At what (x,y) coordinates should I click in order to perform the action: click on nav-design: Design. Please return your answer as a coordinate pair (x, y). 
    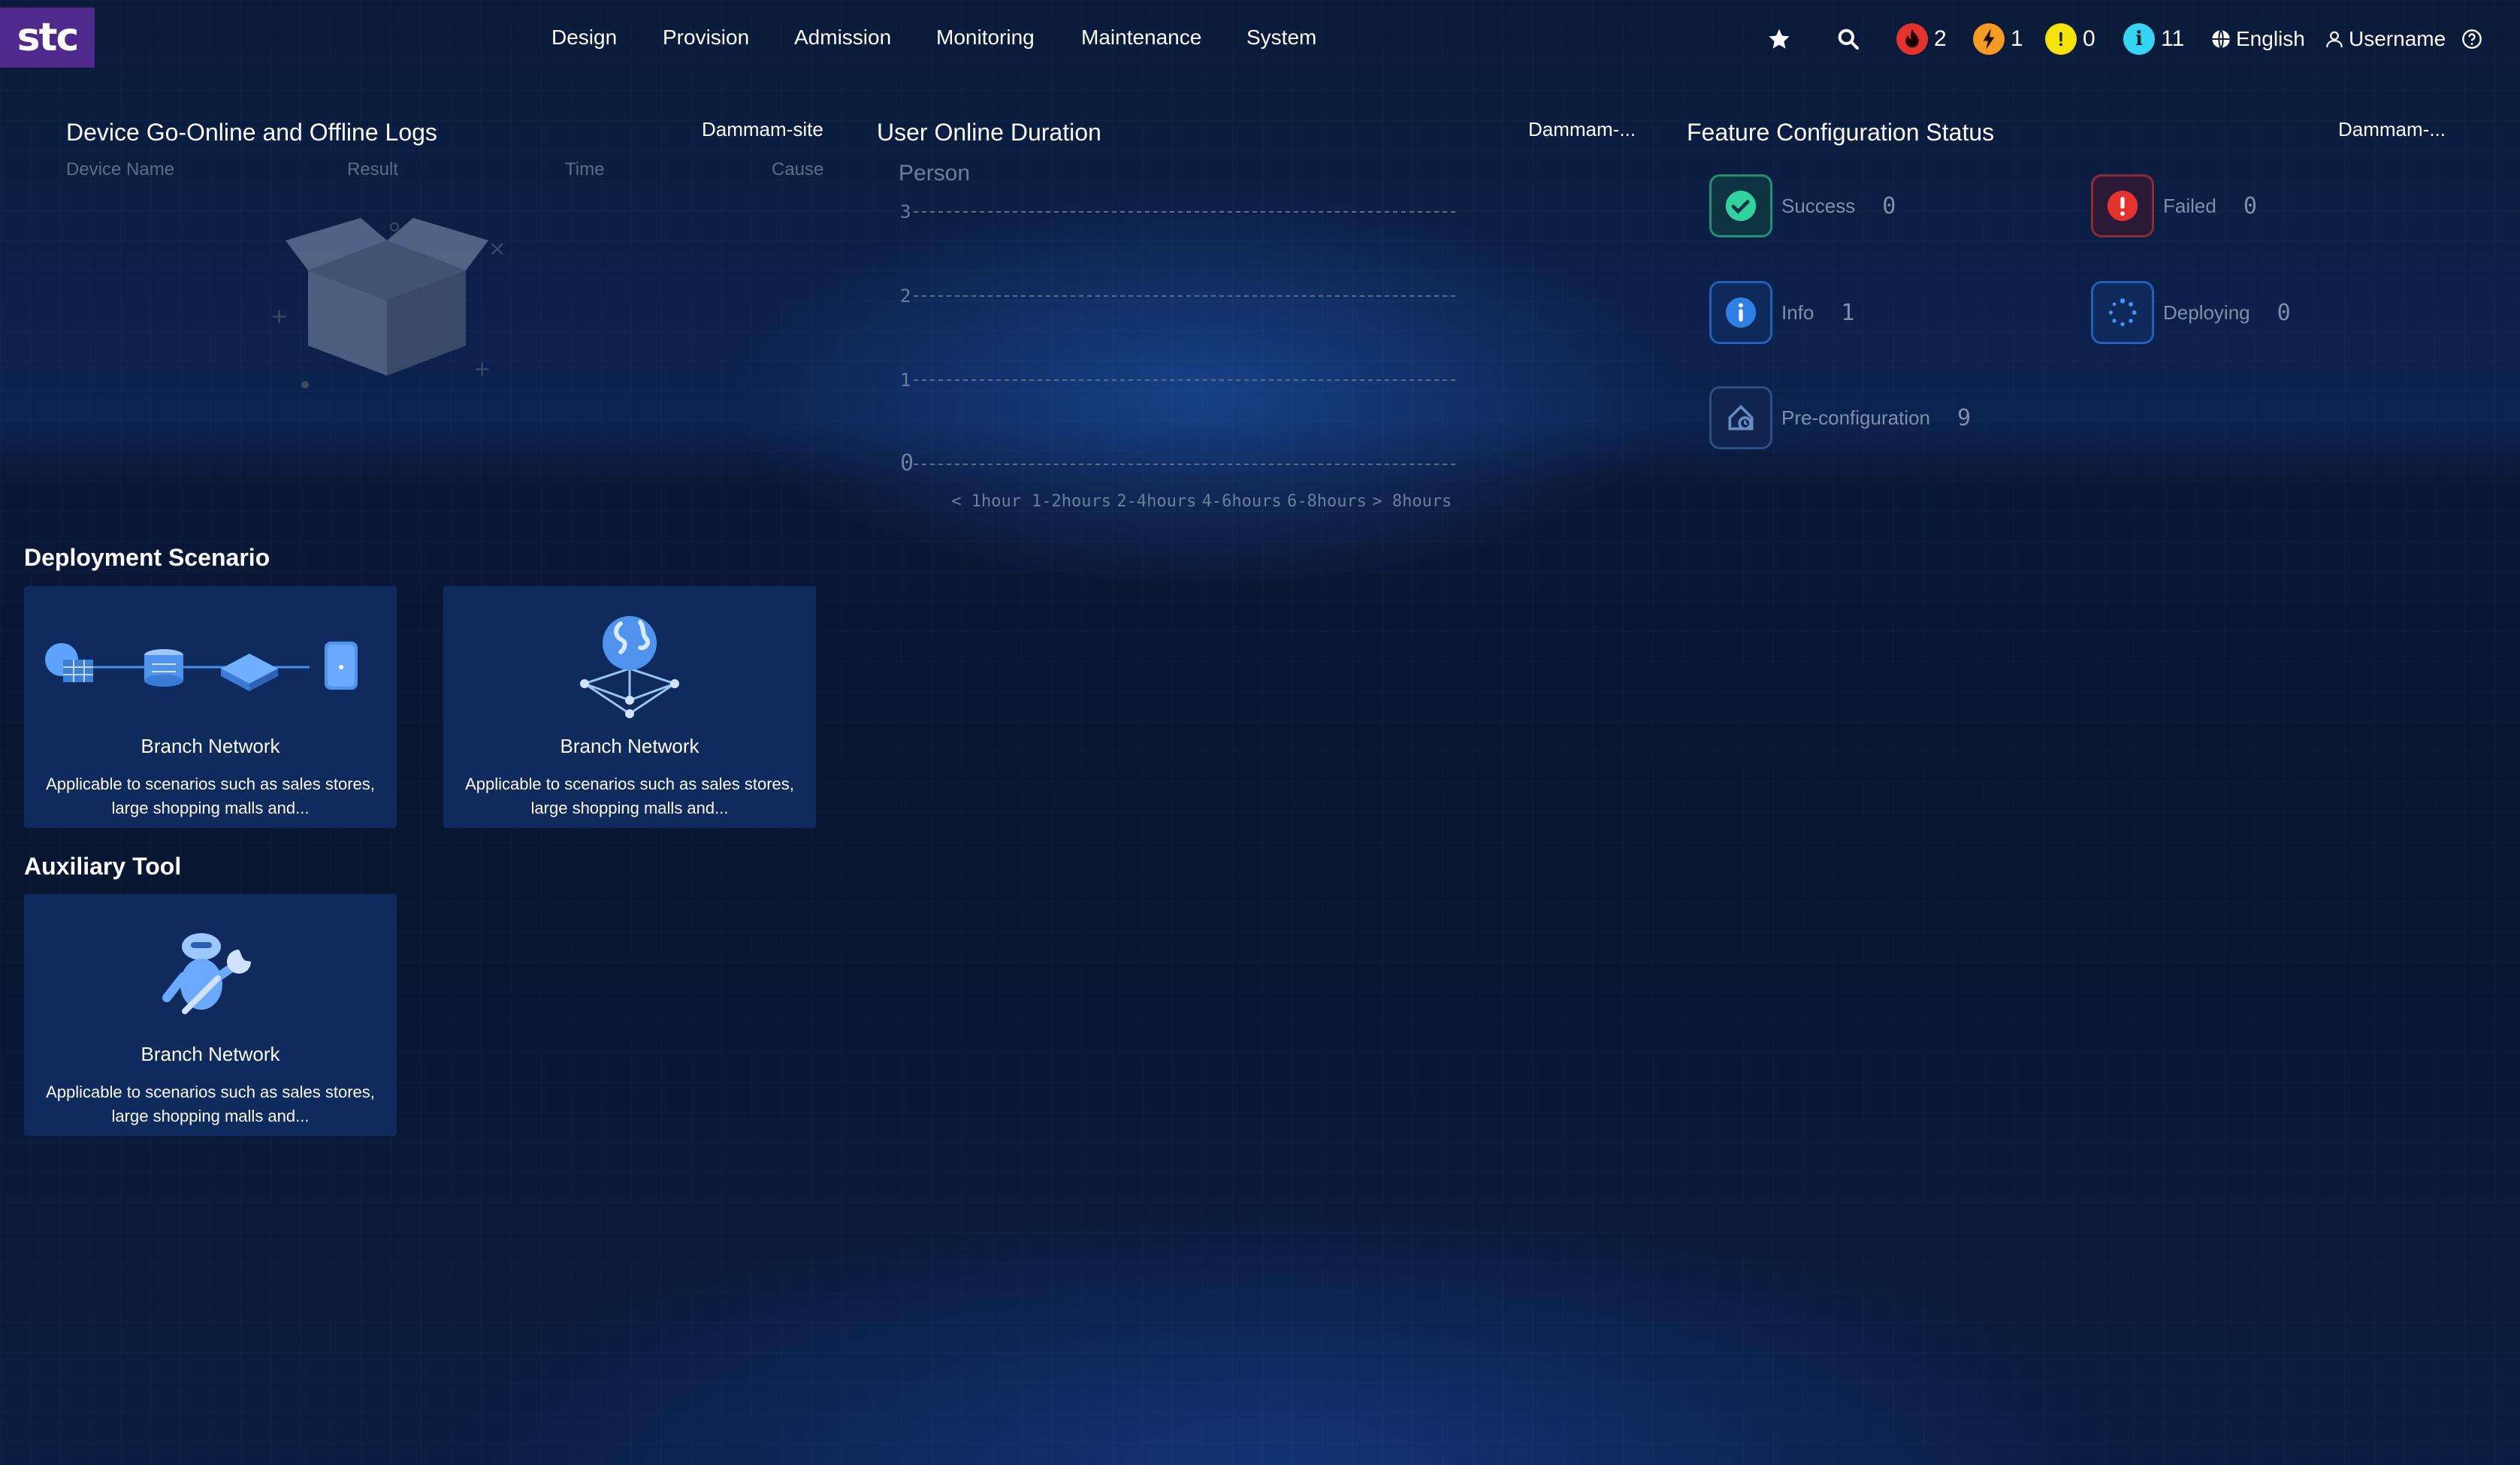
    Looking at the image, I should click on (584, 38).